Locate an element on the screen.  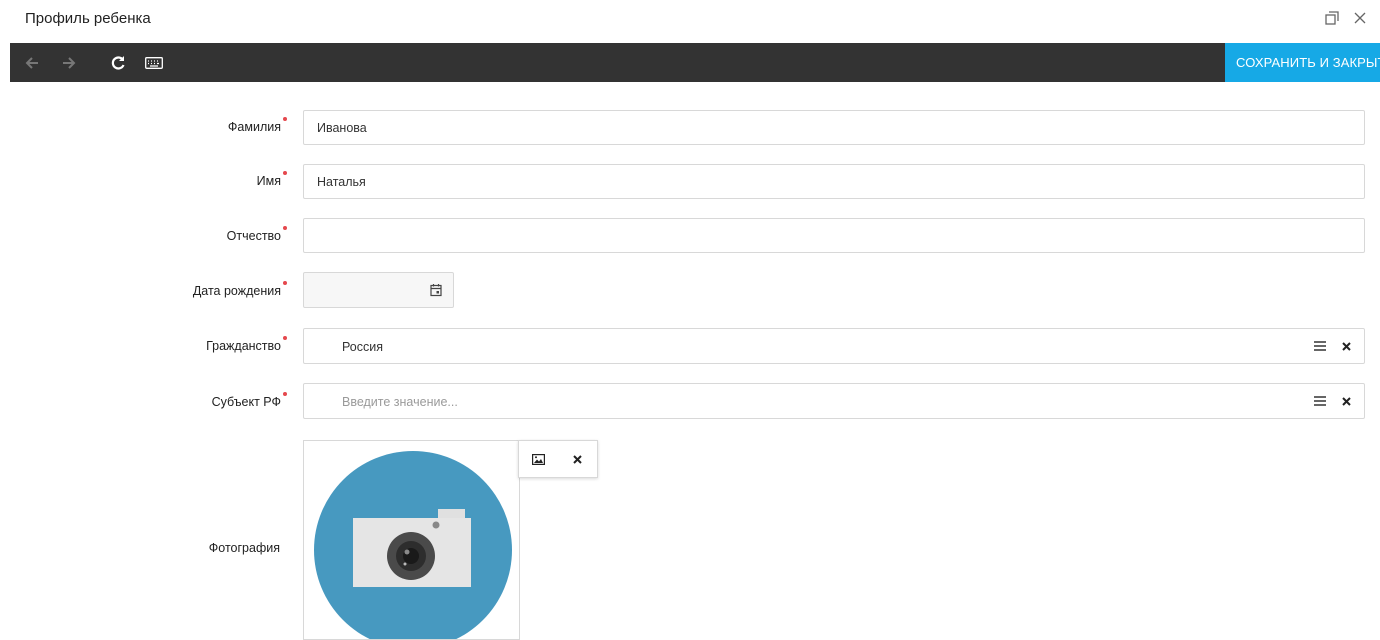
region-label: Субъект РФ is located at coordinates (249, 400).